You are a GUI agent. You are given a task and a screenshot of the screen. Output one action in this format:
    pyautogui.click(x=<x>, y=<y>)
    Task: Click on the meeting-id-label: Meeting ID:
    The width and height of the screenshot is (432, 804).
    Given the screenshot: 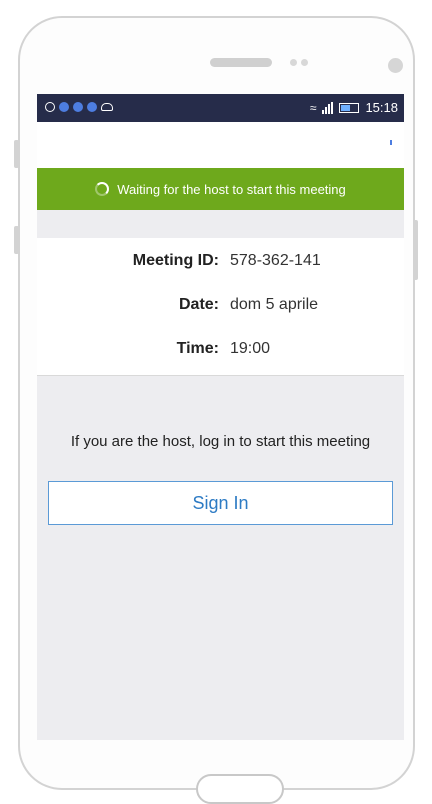 What is the action you would take?
    pyautogui.click(x=175, y=260)
    